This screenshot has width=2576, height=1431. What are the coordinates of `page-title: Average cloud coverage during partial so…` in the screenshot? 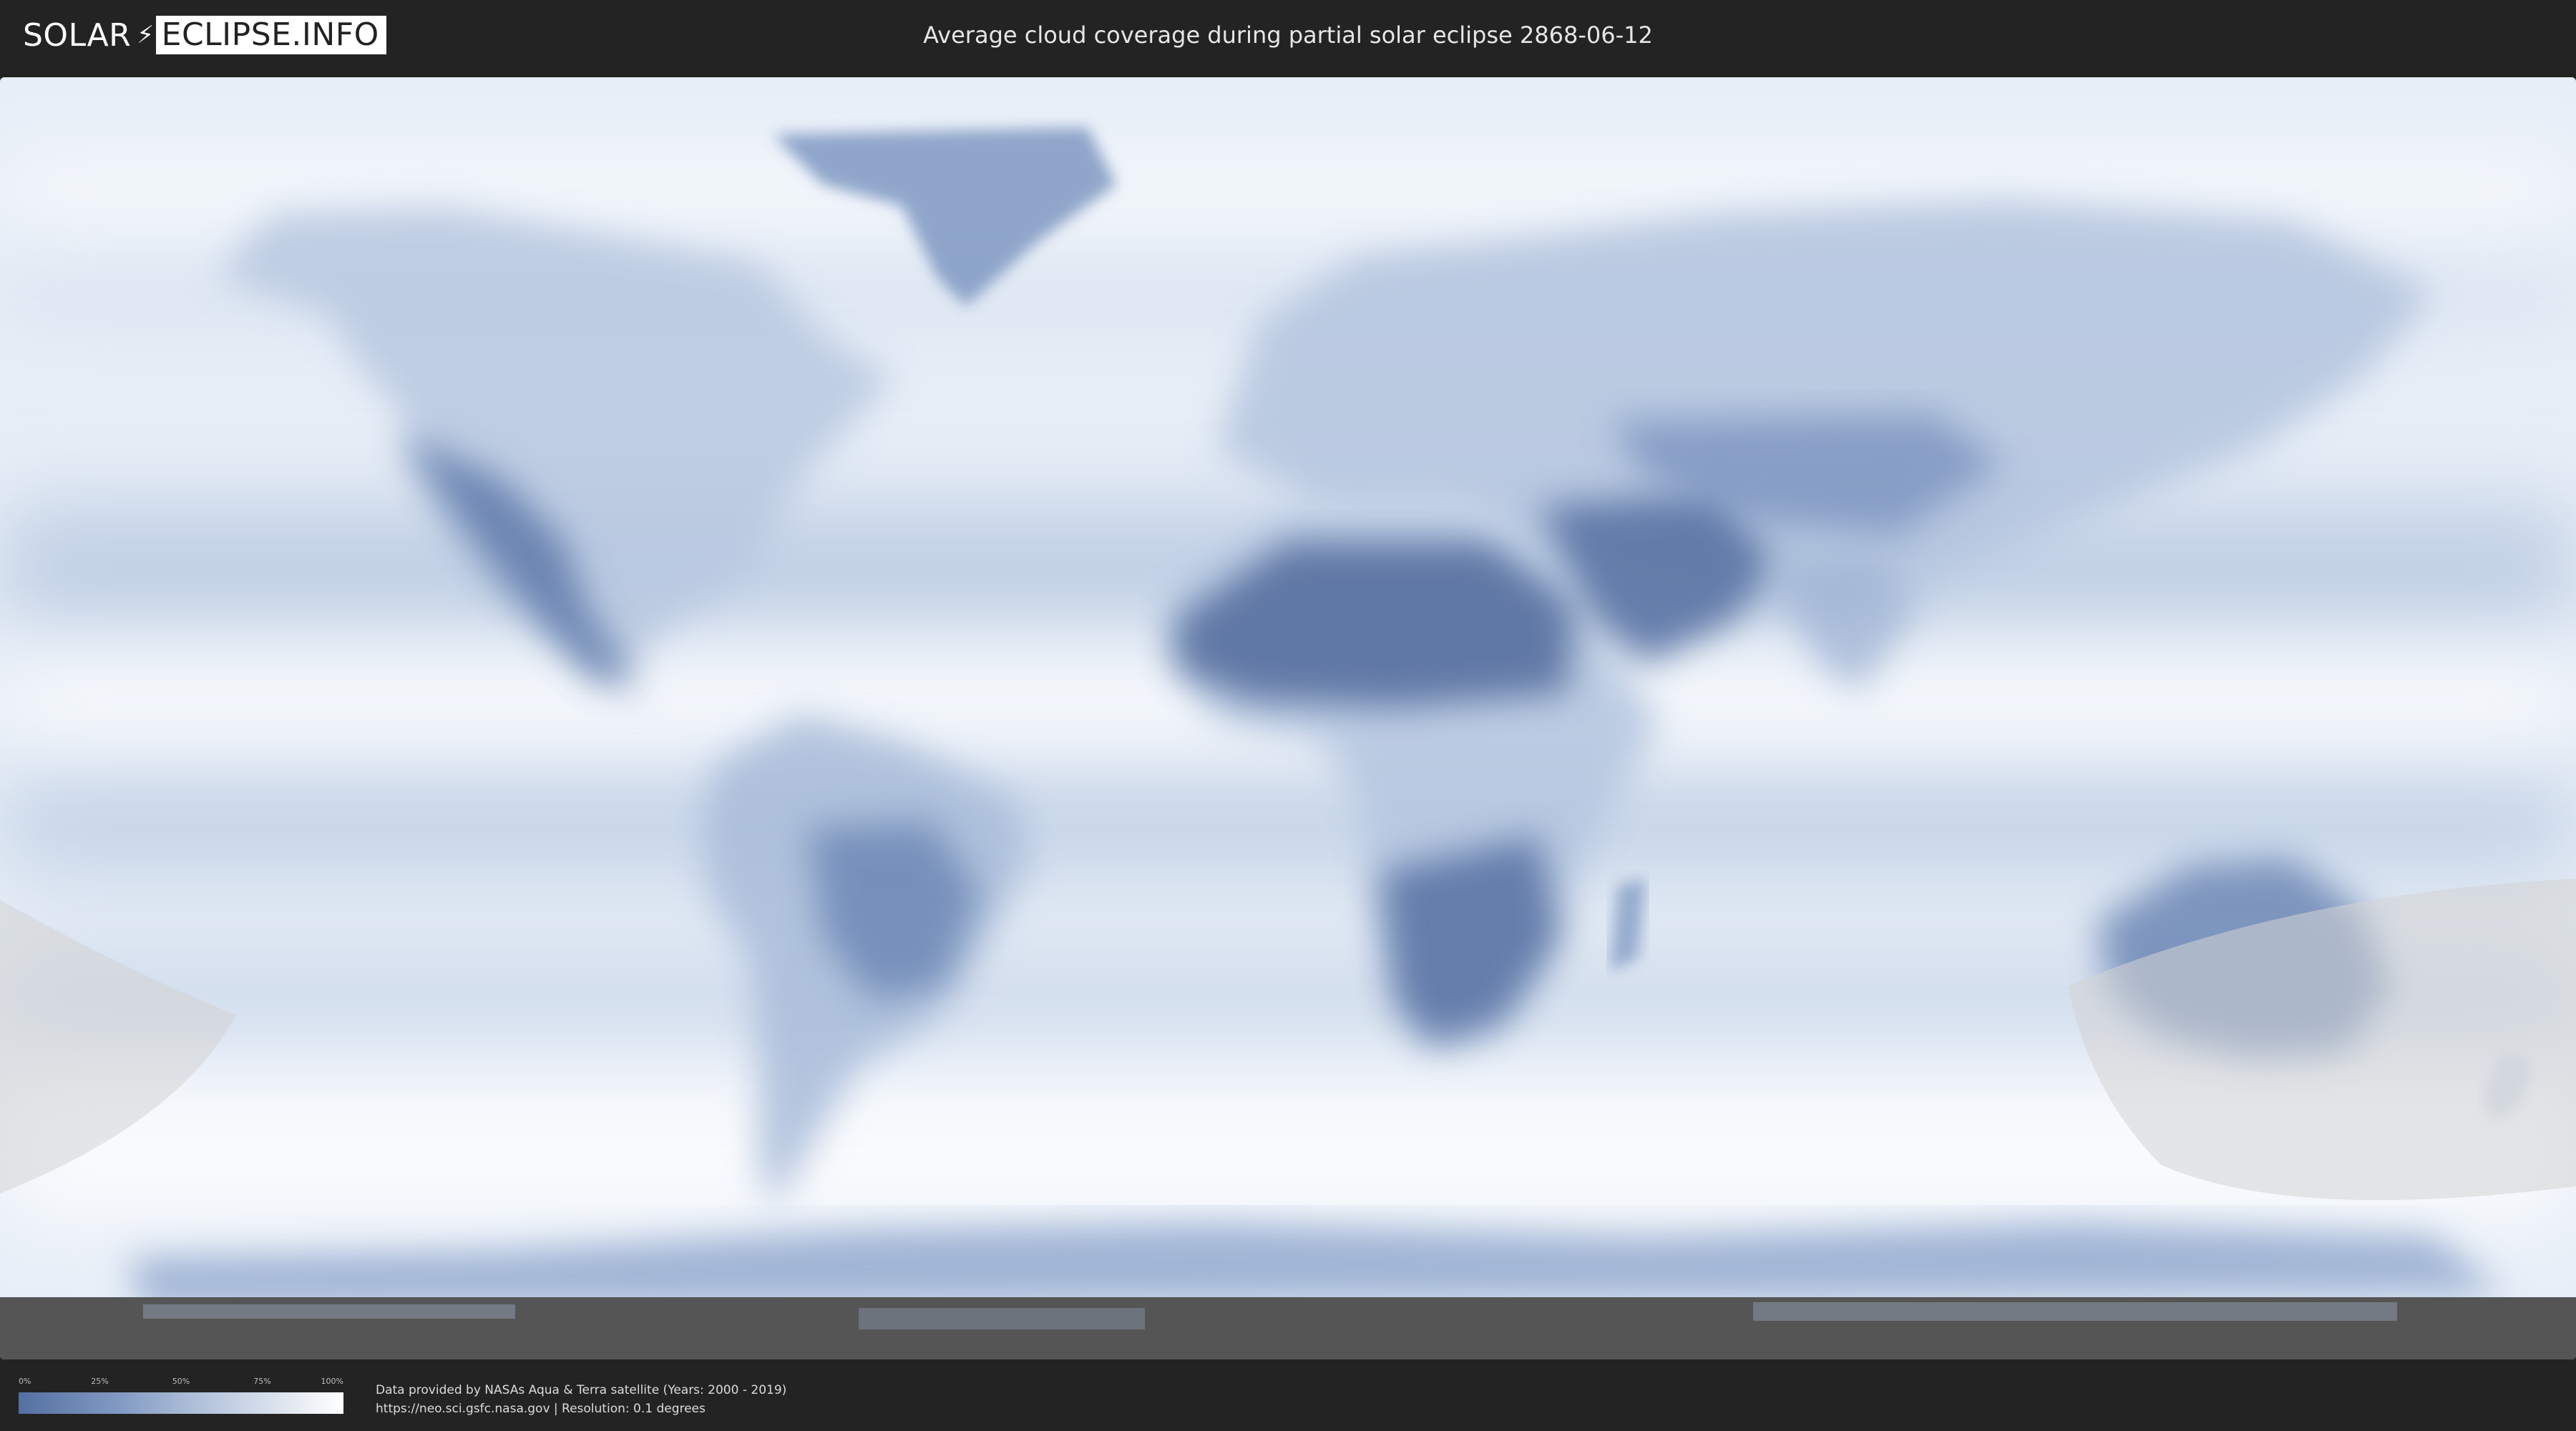 It's located at (1288, 35).